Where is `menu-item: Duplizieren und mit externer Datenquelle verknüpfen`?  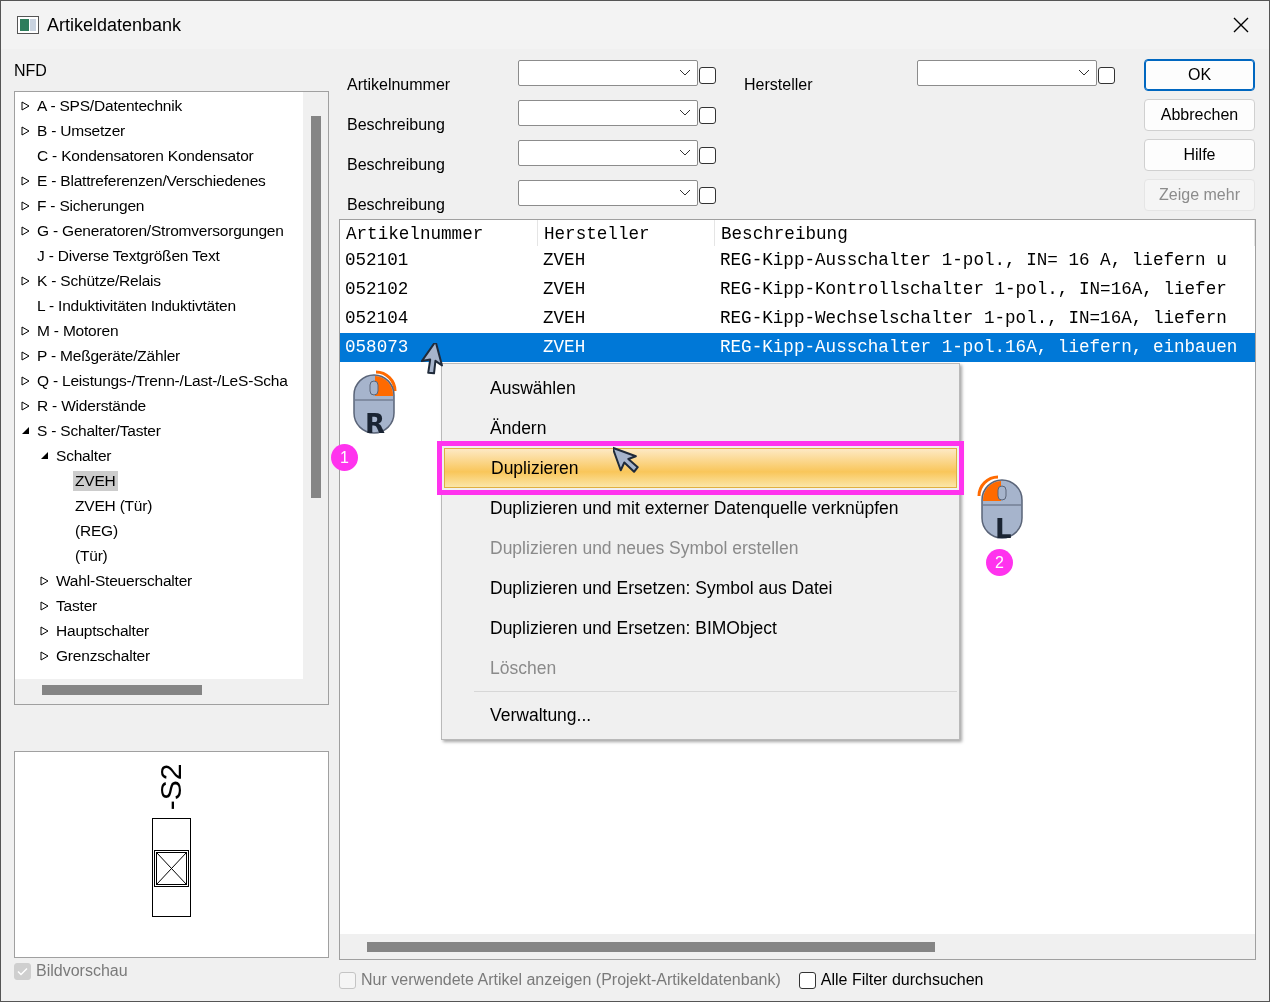 menu-item: Duplizieren und mit externer Datenquelle verknüpfen is located at coordinates (700, 508).